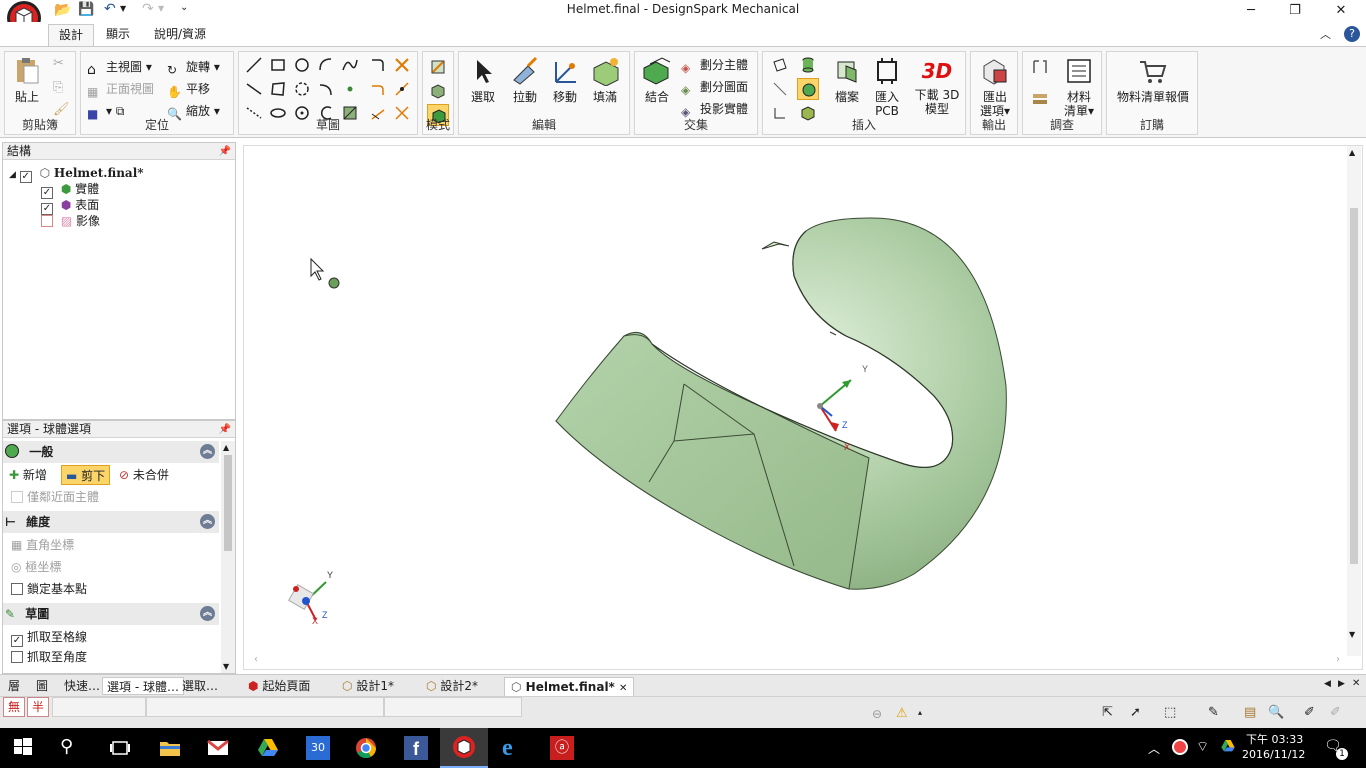  Describe the element at coordinates (402, 89) in the screenshot. I see `extend-tool-icon` at that location.